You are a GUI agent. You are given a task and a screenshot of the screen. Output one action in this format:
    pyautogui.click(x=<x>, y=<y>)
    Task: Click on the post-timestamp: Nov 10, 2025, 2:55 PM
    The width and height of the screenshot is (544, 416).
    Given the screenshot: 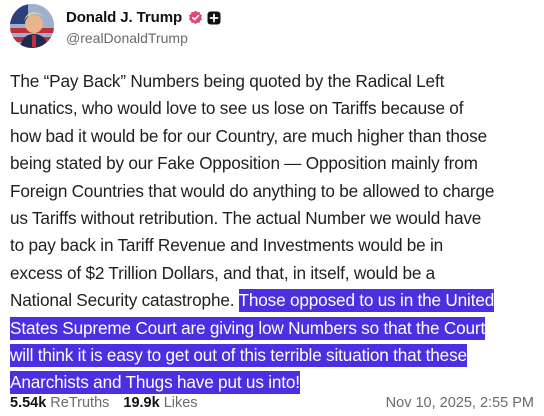 What is the action you would take?
    pyautogui.click(x=460, y=403)
    